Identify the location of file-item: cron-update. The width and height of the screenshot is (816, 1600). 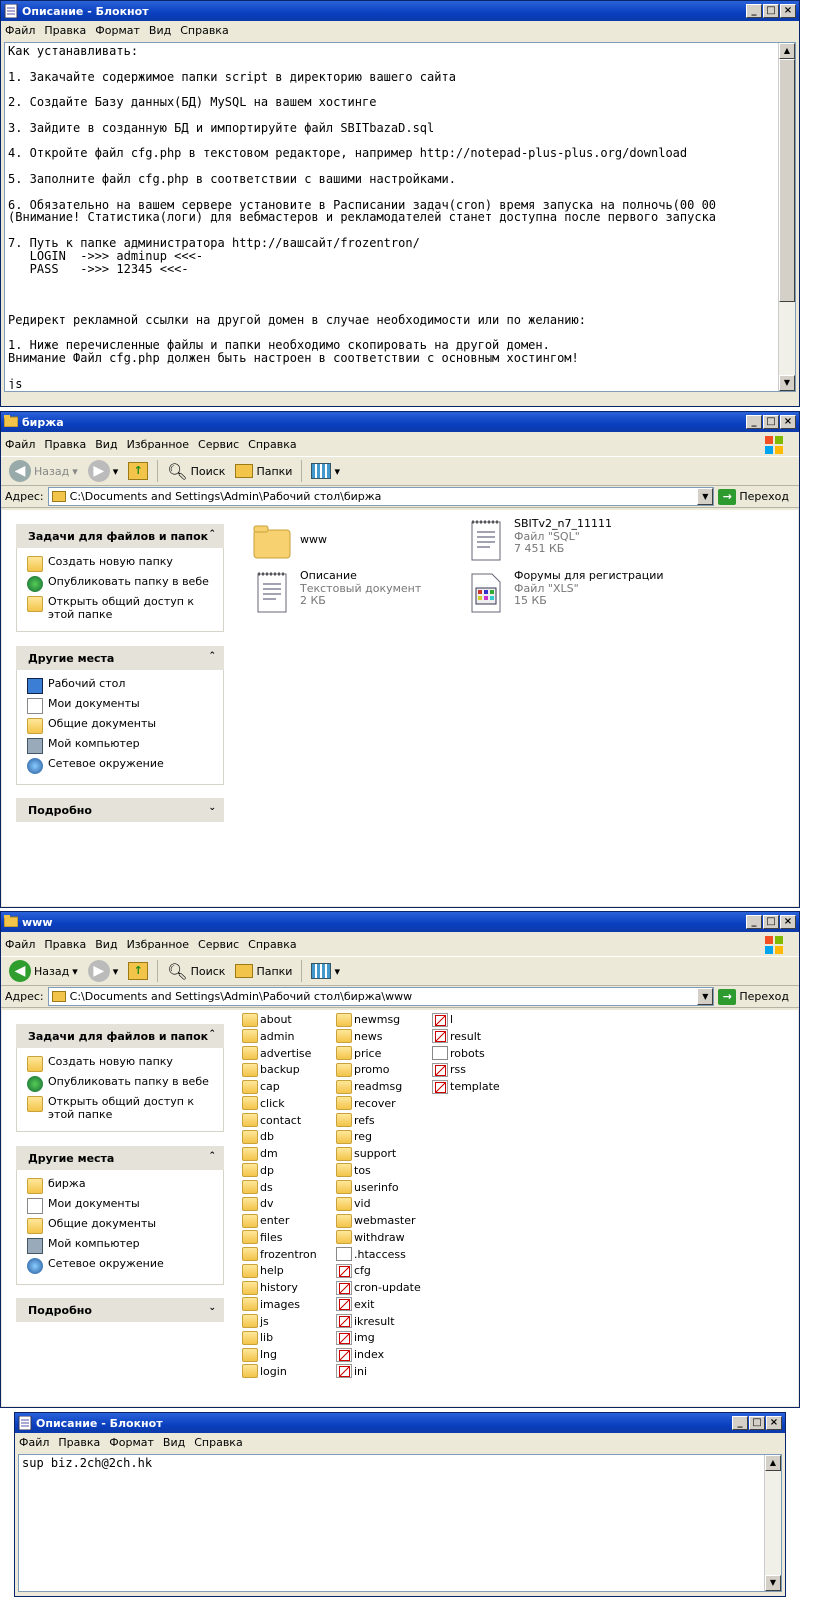
(378, 1287).